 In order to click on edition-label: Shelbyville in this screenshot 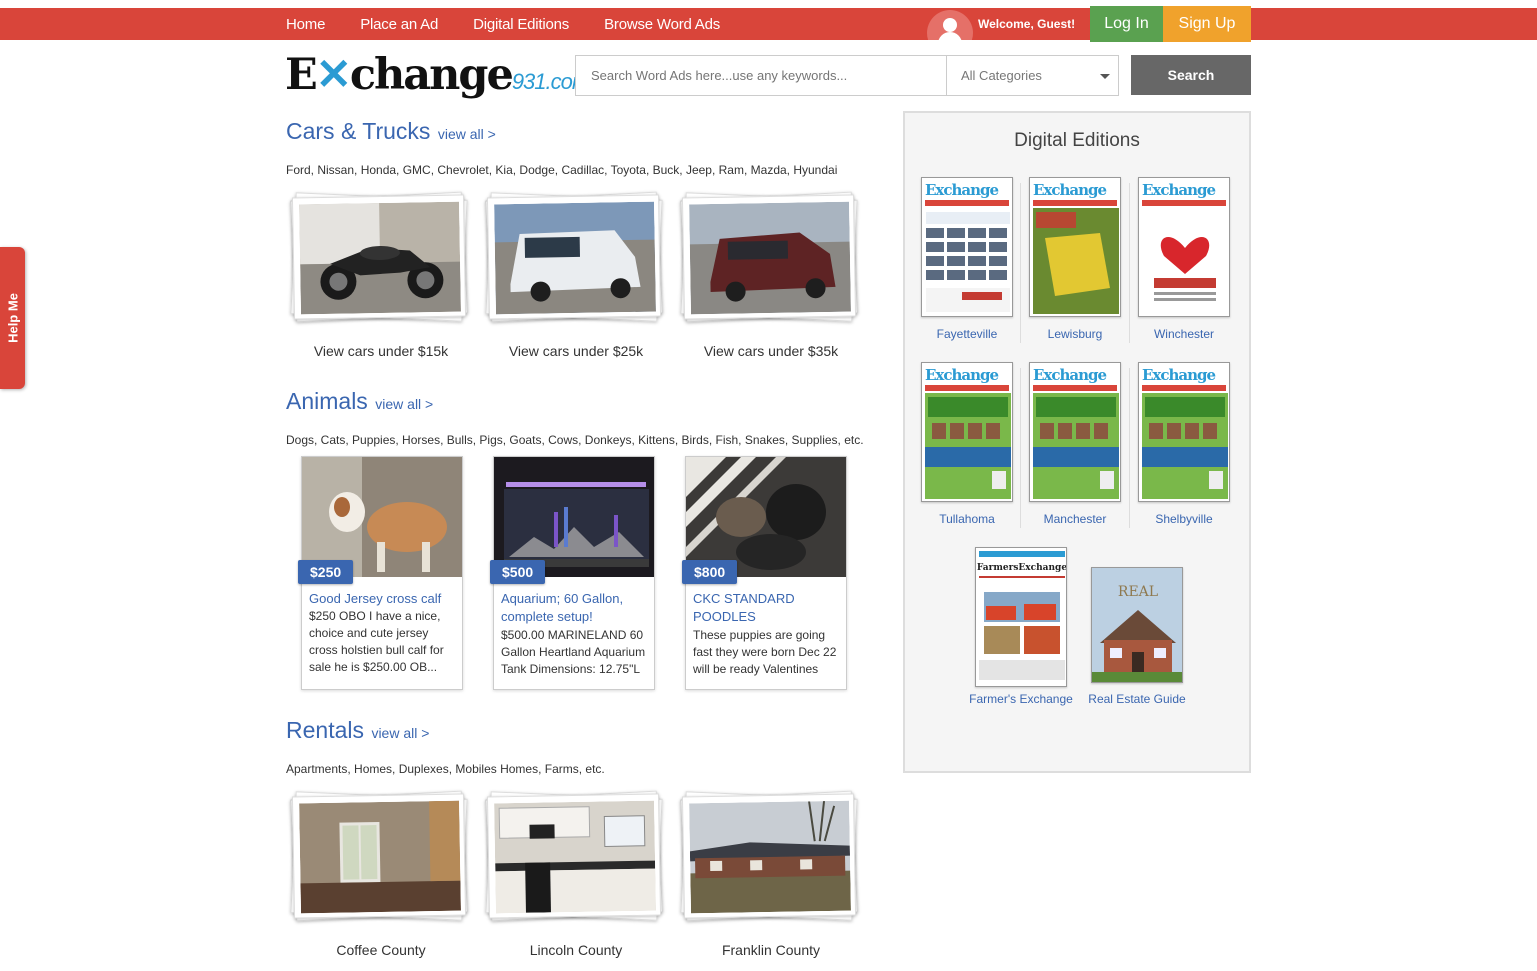, I will do `click(1184, 519)`.